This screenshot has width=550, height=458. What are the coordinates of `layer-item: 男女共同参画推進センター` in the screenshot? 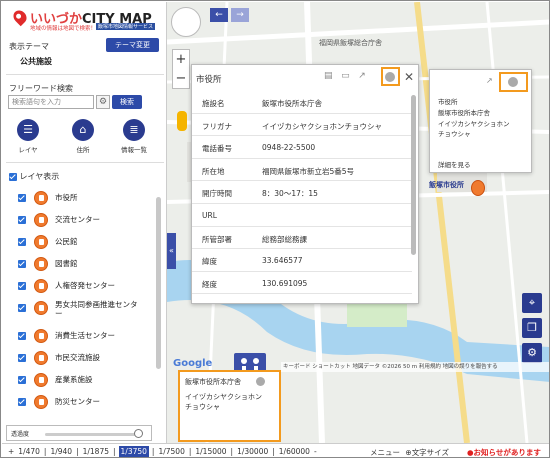 It's located at (86, 312).